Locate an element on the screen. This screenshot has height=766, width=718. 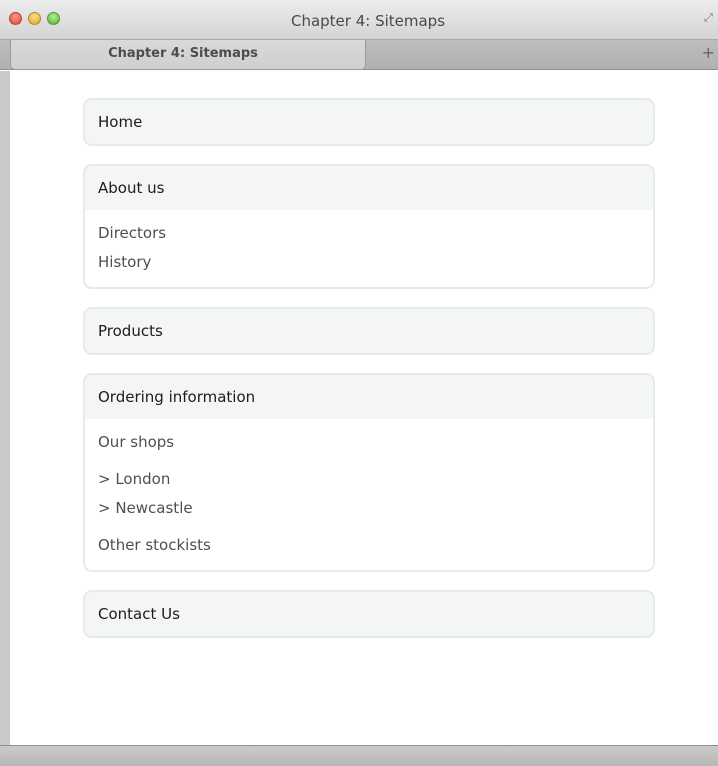
sitemap-section-products: Products is located at coordinates (369, 331).